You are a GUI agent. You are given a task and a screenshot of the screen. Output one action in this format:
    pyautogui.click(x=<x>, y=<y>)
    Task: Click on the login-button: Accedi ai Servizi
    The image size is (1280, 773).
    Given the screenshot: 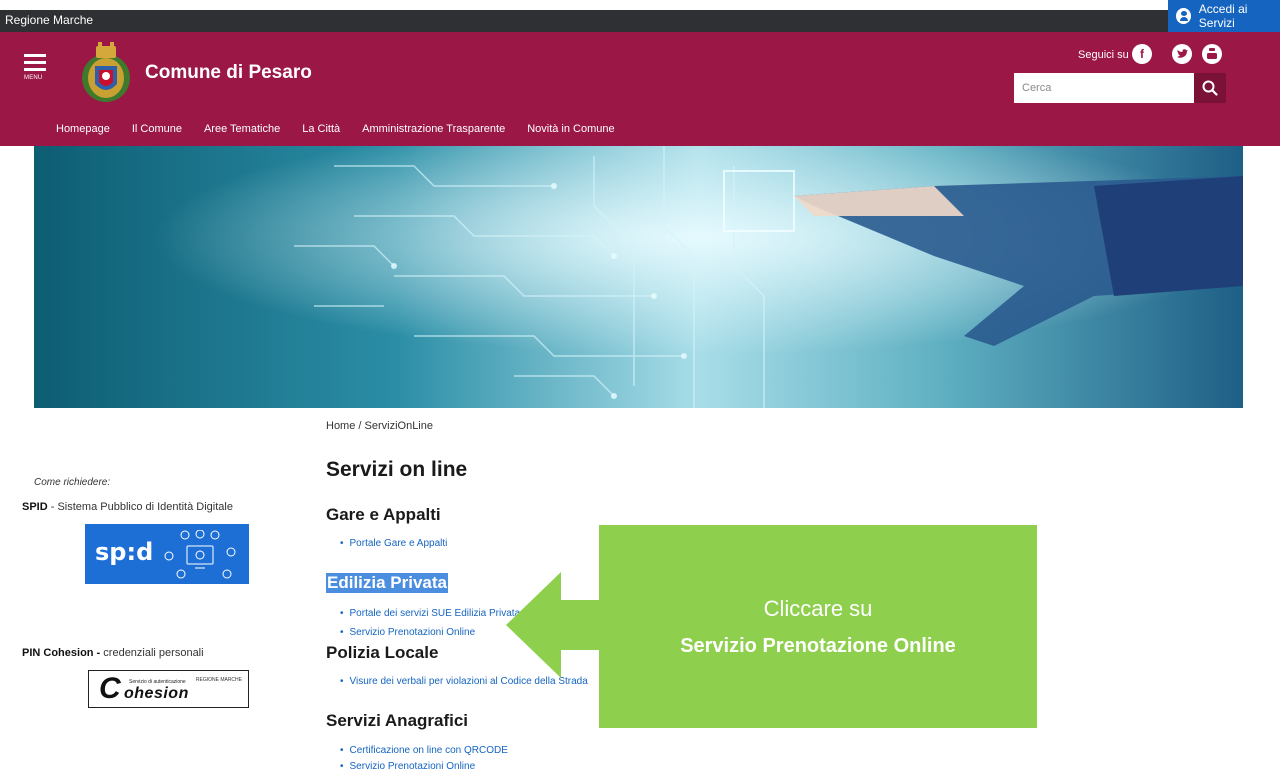 What is the action you would take?
    pyautogui.click(x=1224, y=16)
    